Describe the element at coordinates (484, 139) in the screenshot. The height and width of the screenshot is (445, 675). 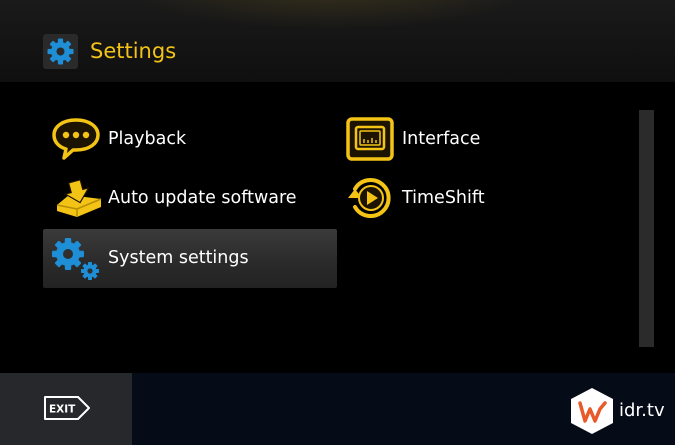
I see `menu-item-interface: Interface` at that location.